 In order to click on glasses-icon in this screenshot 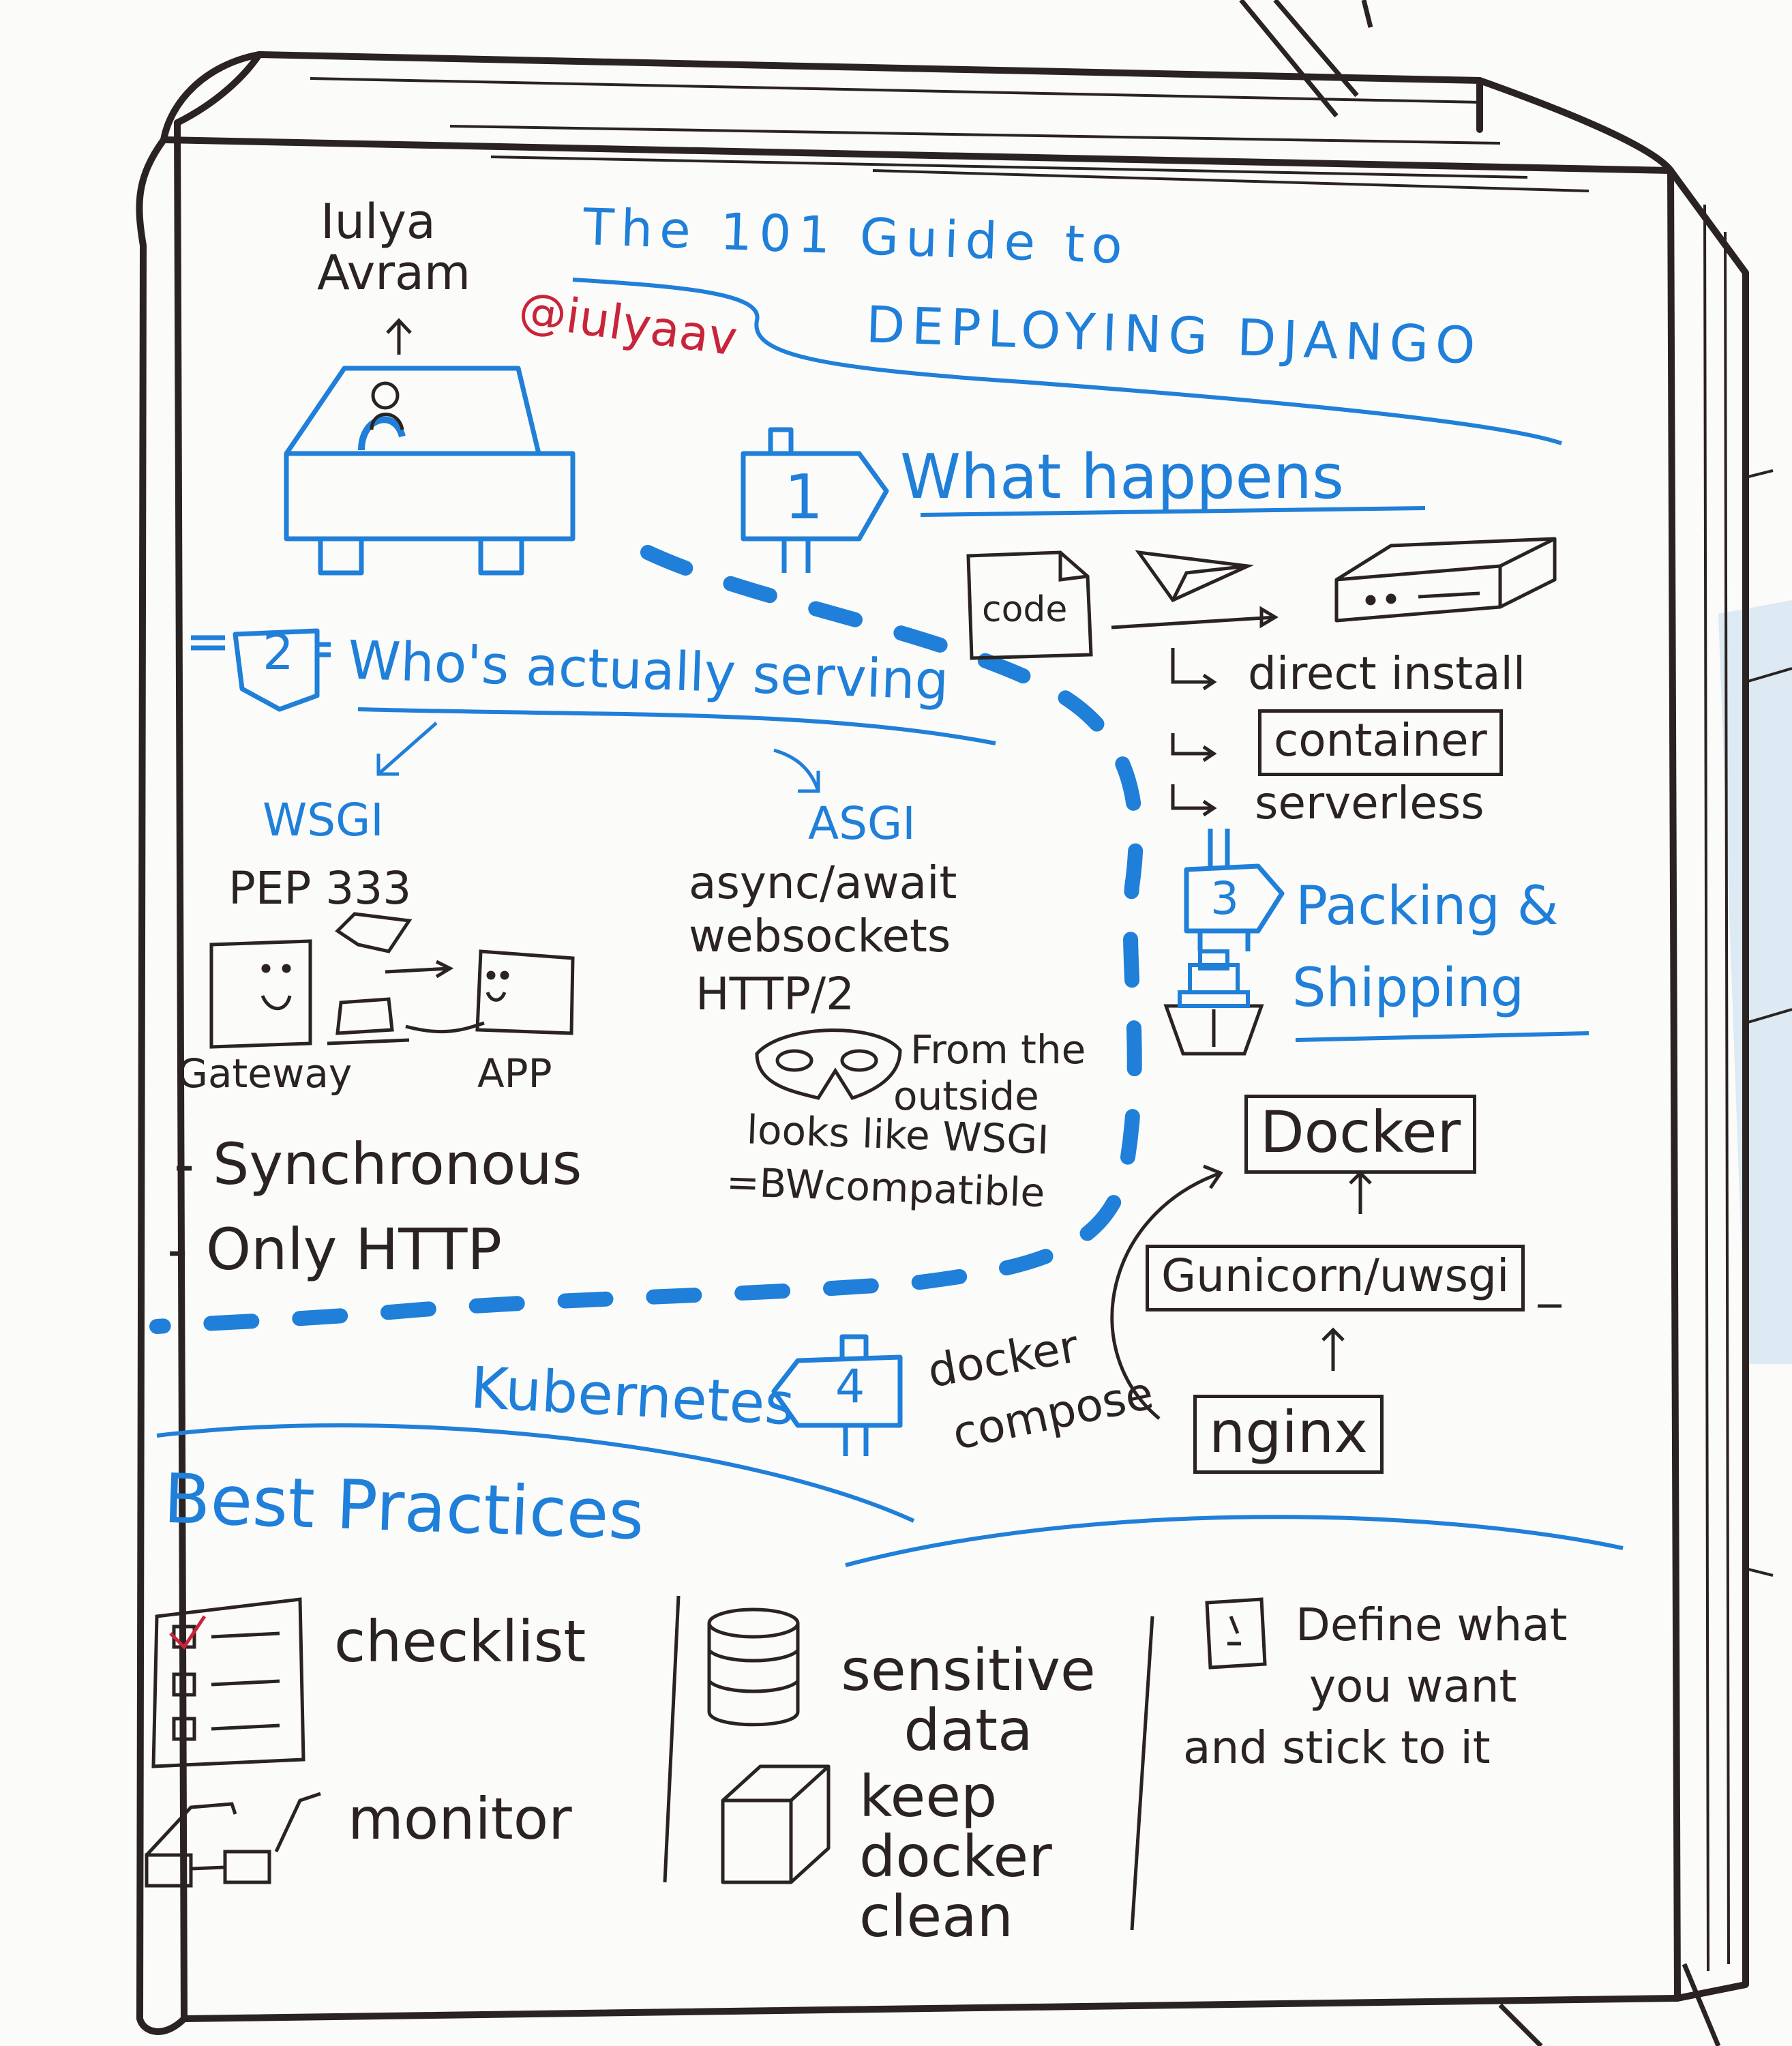, I will do `click(233, 1840)`.